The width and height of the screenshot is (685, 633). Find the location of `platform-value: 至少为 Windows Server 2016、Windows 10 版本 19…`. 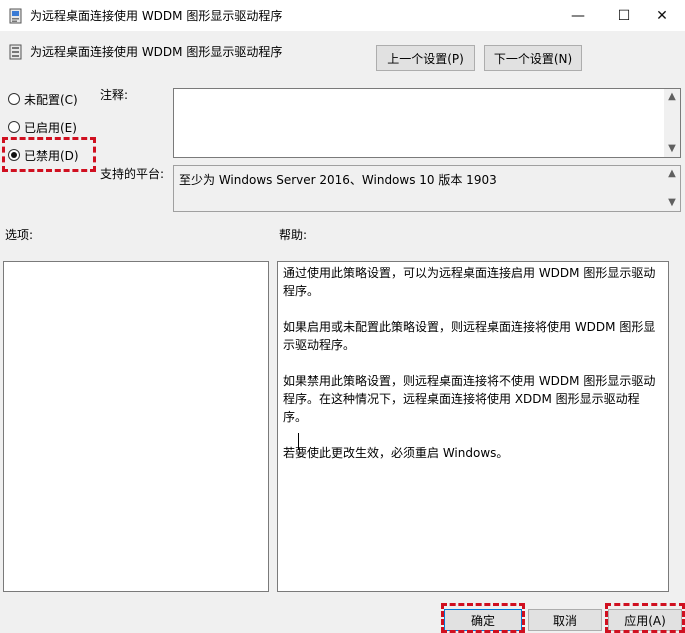

platform-value: 至少为 Windows Server 2016、Windows 10 版本 19… is located at coordinates (338, 180).